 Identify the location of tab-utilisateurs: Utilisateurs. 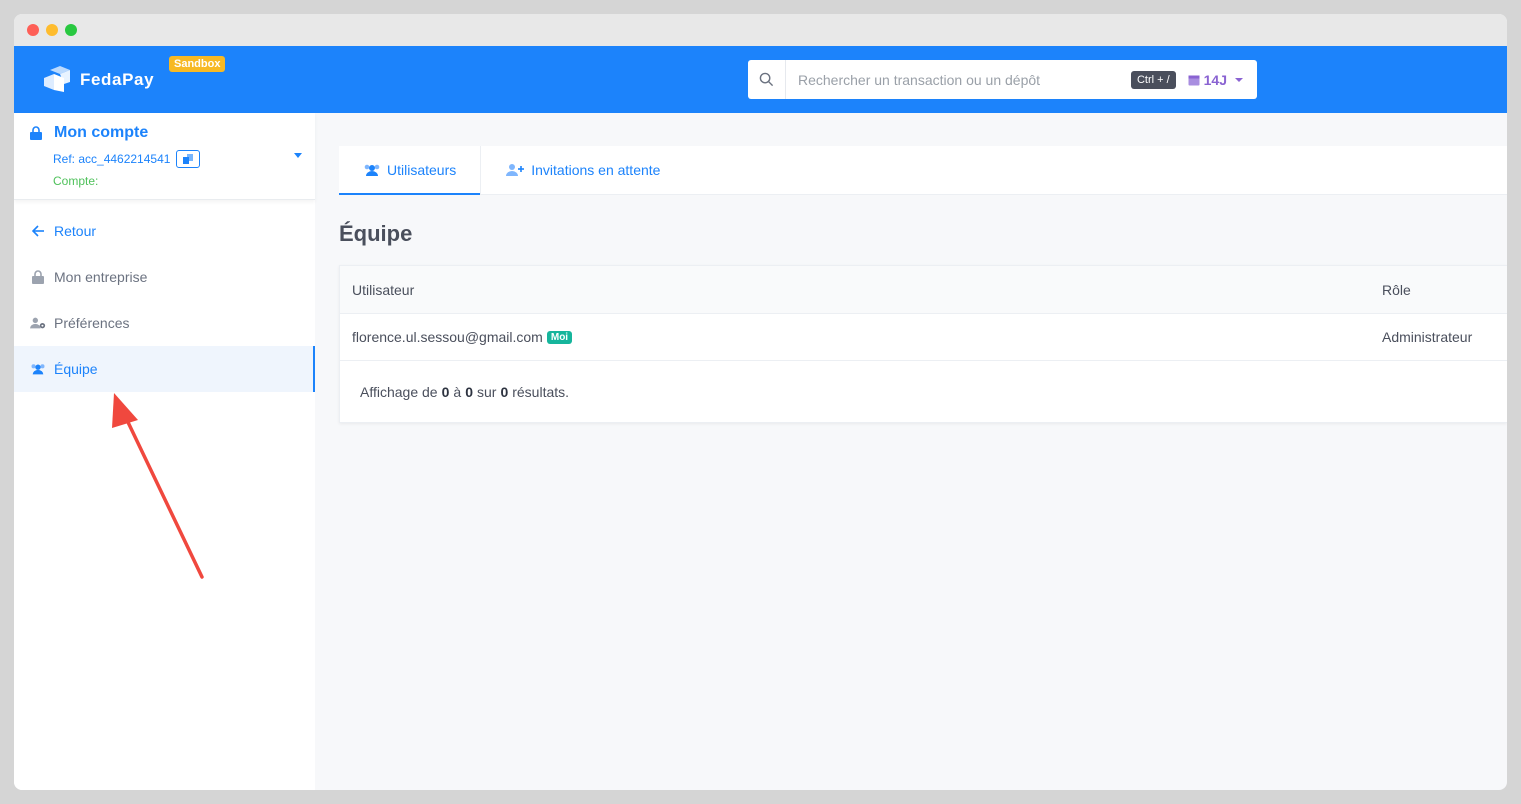
(410, 170).